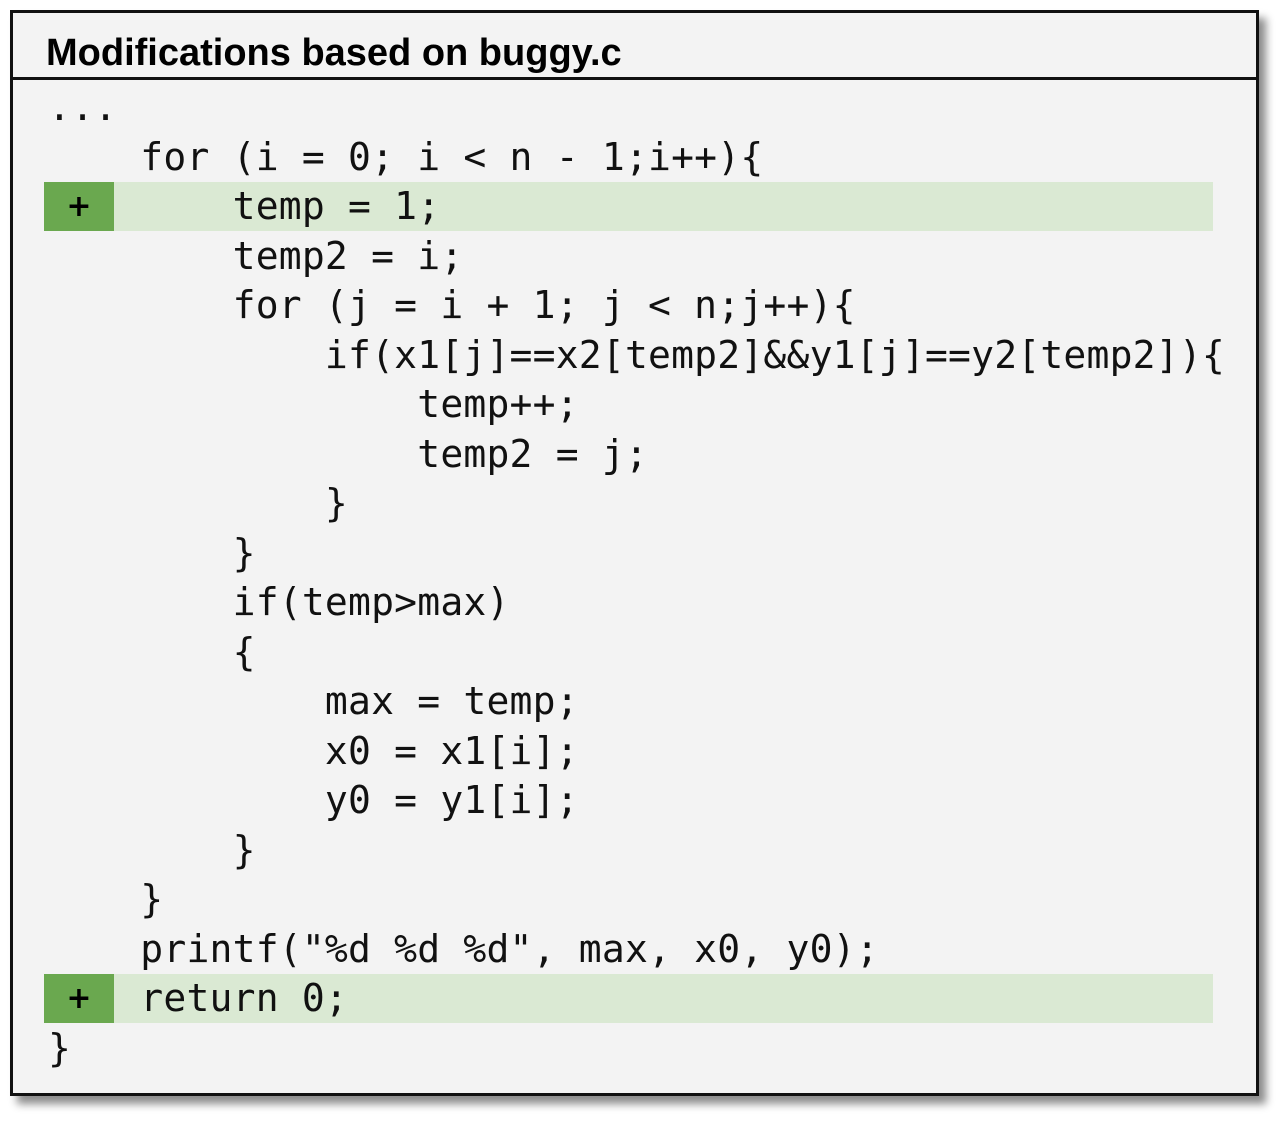 The height and width of the screenshot is (1126, 1288). I want to click on code-line: if(x1[j]==x2[temp2]&&y1[j]==y2[temp2]){, so click(634, 355).